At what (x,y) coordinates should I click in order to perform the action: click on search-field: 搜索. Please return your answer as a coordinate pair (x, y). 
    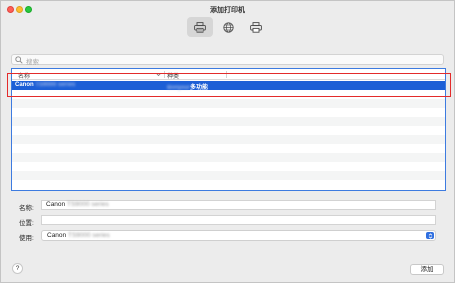
    Looking at the image, I should click on (227, 60).